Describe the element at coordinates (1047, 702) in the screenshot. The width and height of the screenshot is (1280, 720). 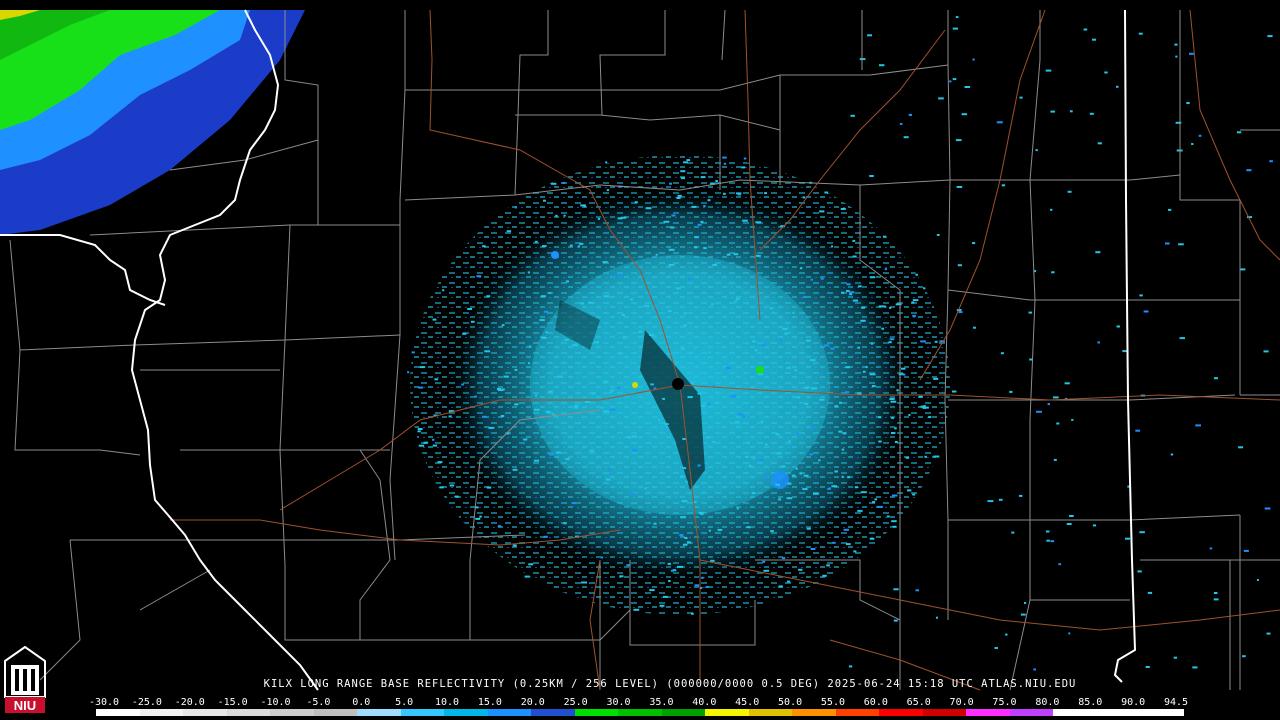
I see `scale-tick-label: 80.0` at that location.